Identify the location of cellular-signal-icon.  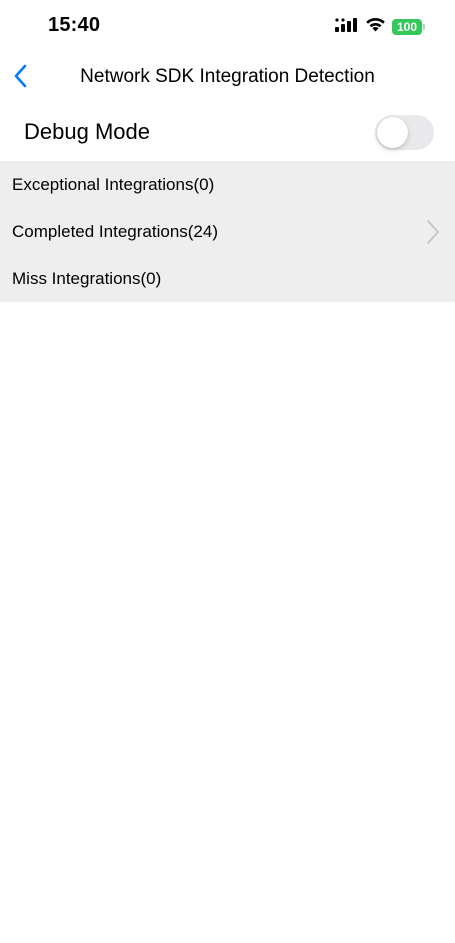
(347, 27).